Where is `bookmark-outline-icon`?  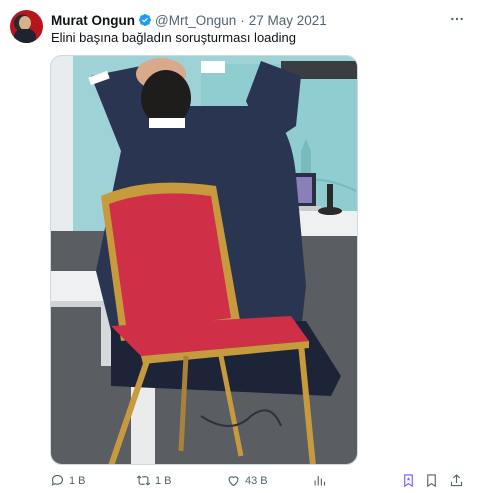
bookmark-outline-icon is located at coordinates (431, 481).